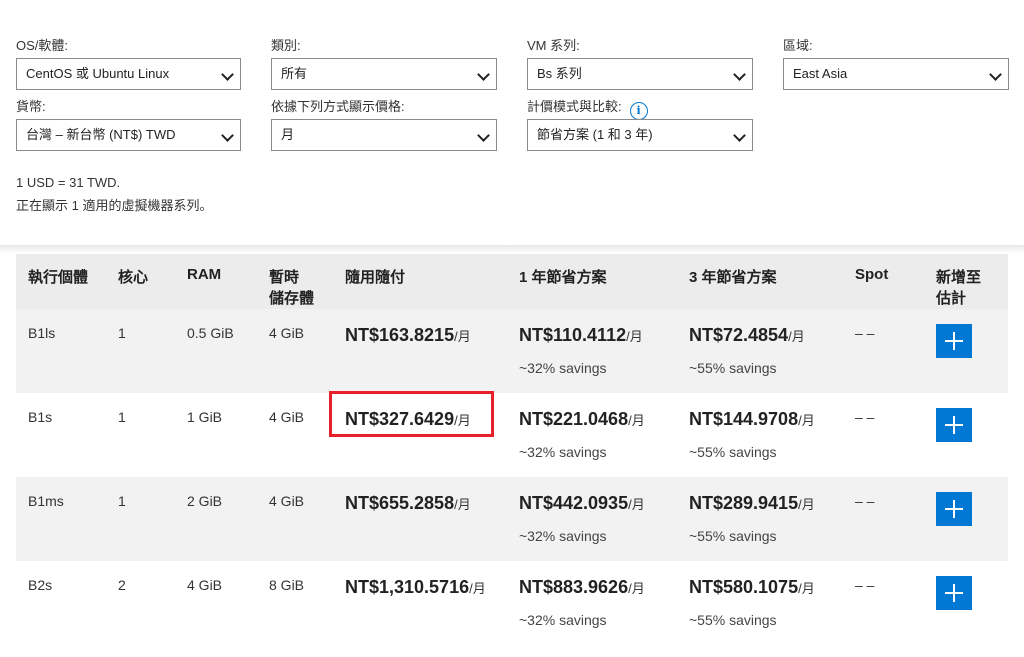 This screenshot has width=1024, height=657. Describe the element at coordinates (896, 74) in the screenshot. I see `region-select: East Asia` at that location.